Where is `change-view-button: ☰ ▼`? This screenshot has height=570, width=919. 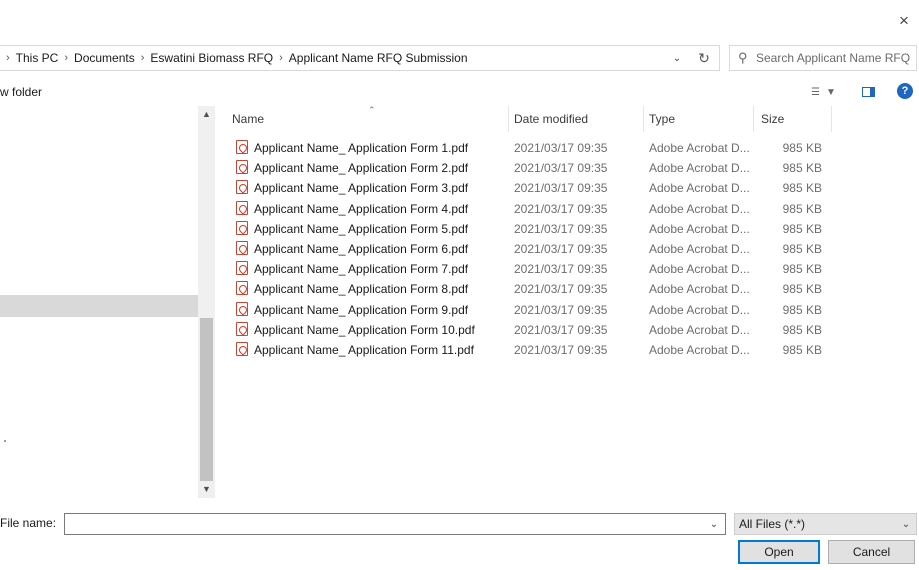
change-view-button: ☰ ▼ is located at coordinates (828, 92).